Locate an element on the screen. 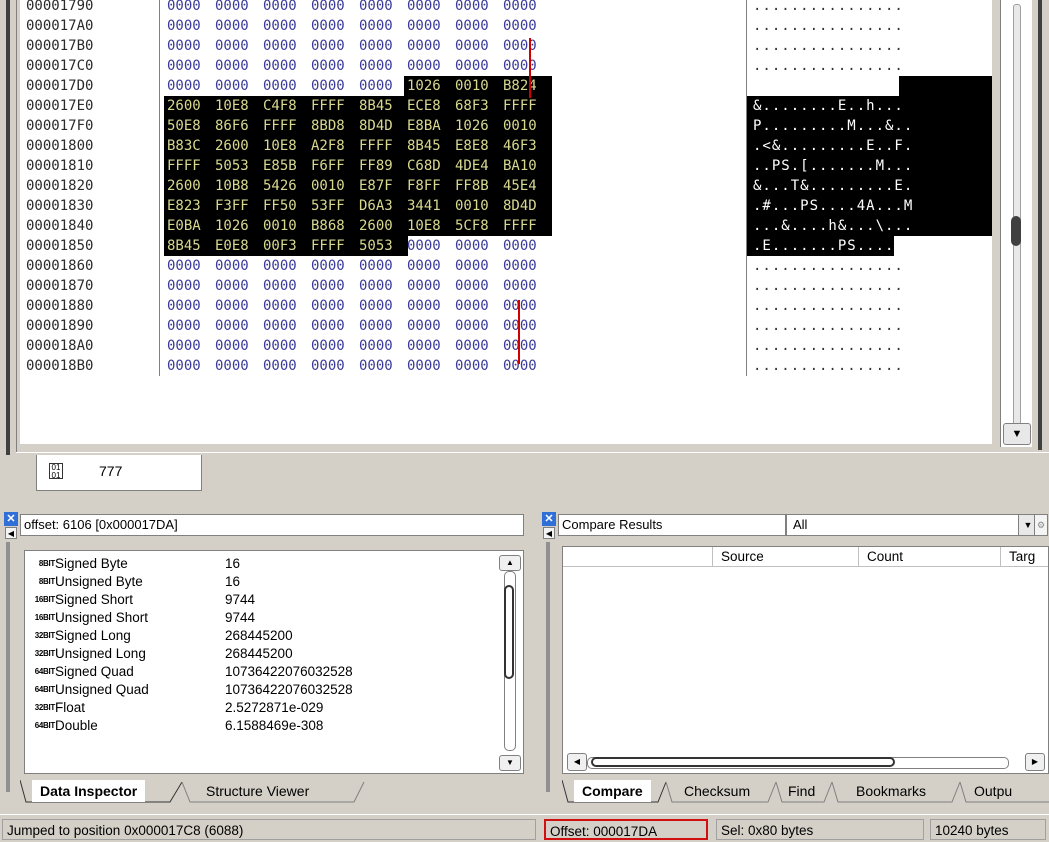 The height and width of the screenshot is (842, 1049). data-inspector-row: 32BIT Unsigned Long 268445200 is located at coordinates (260, 653).